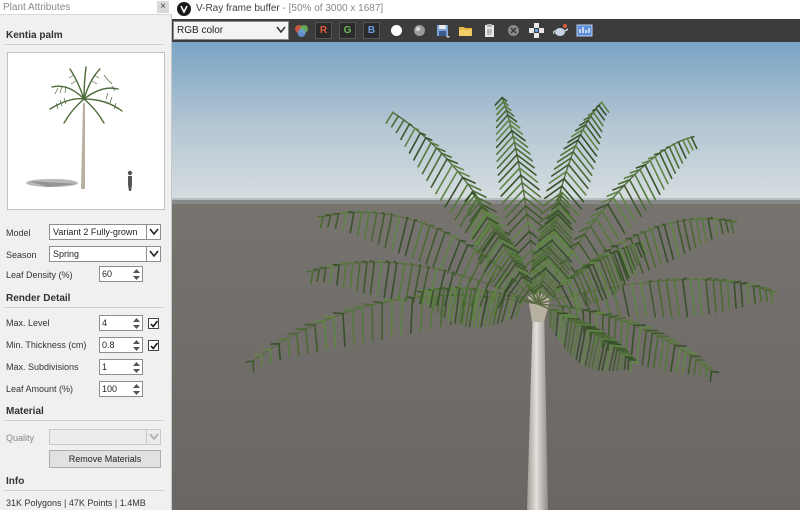 This screenshot has width=800, height=510. I want to click on white-circle-icon, so click(396, 30).